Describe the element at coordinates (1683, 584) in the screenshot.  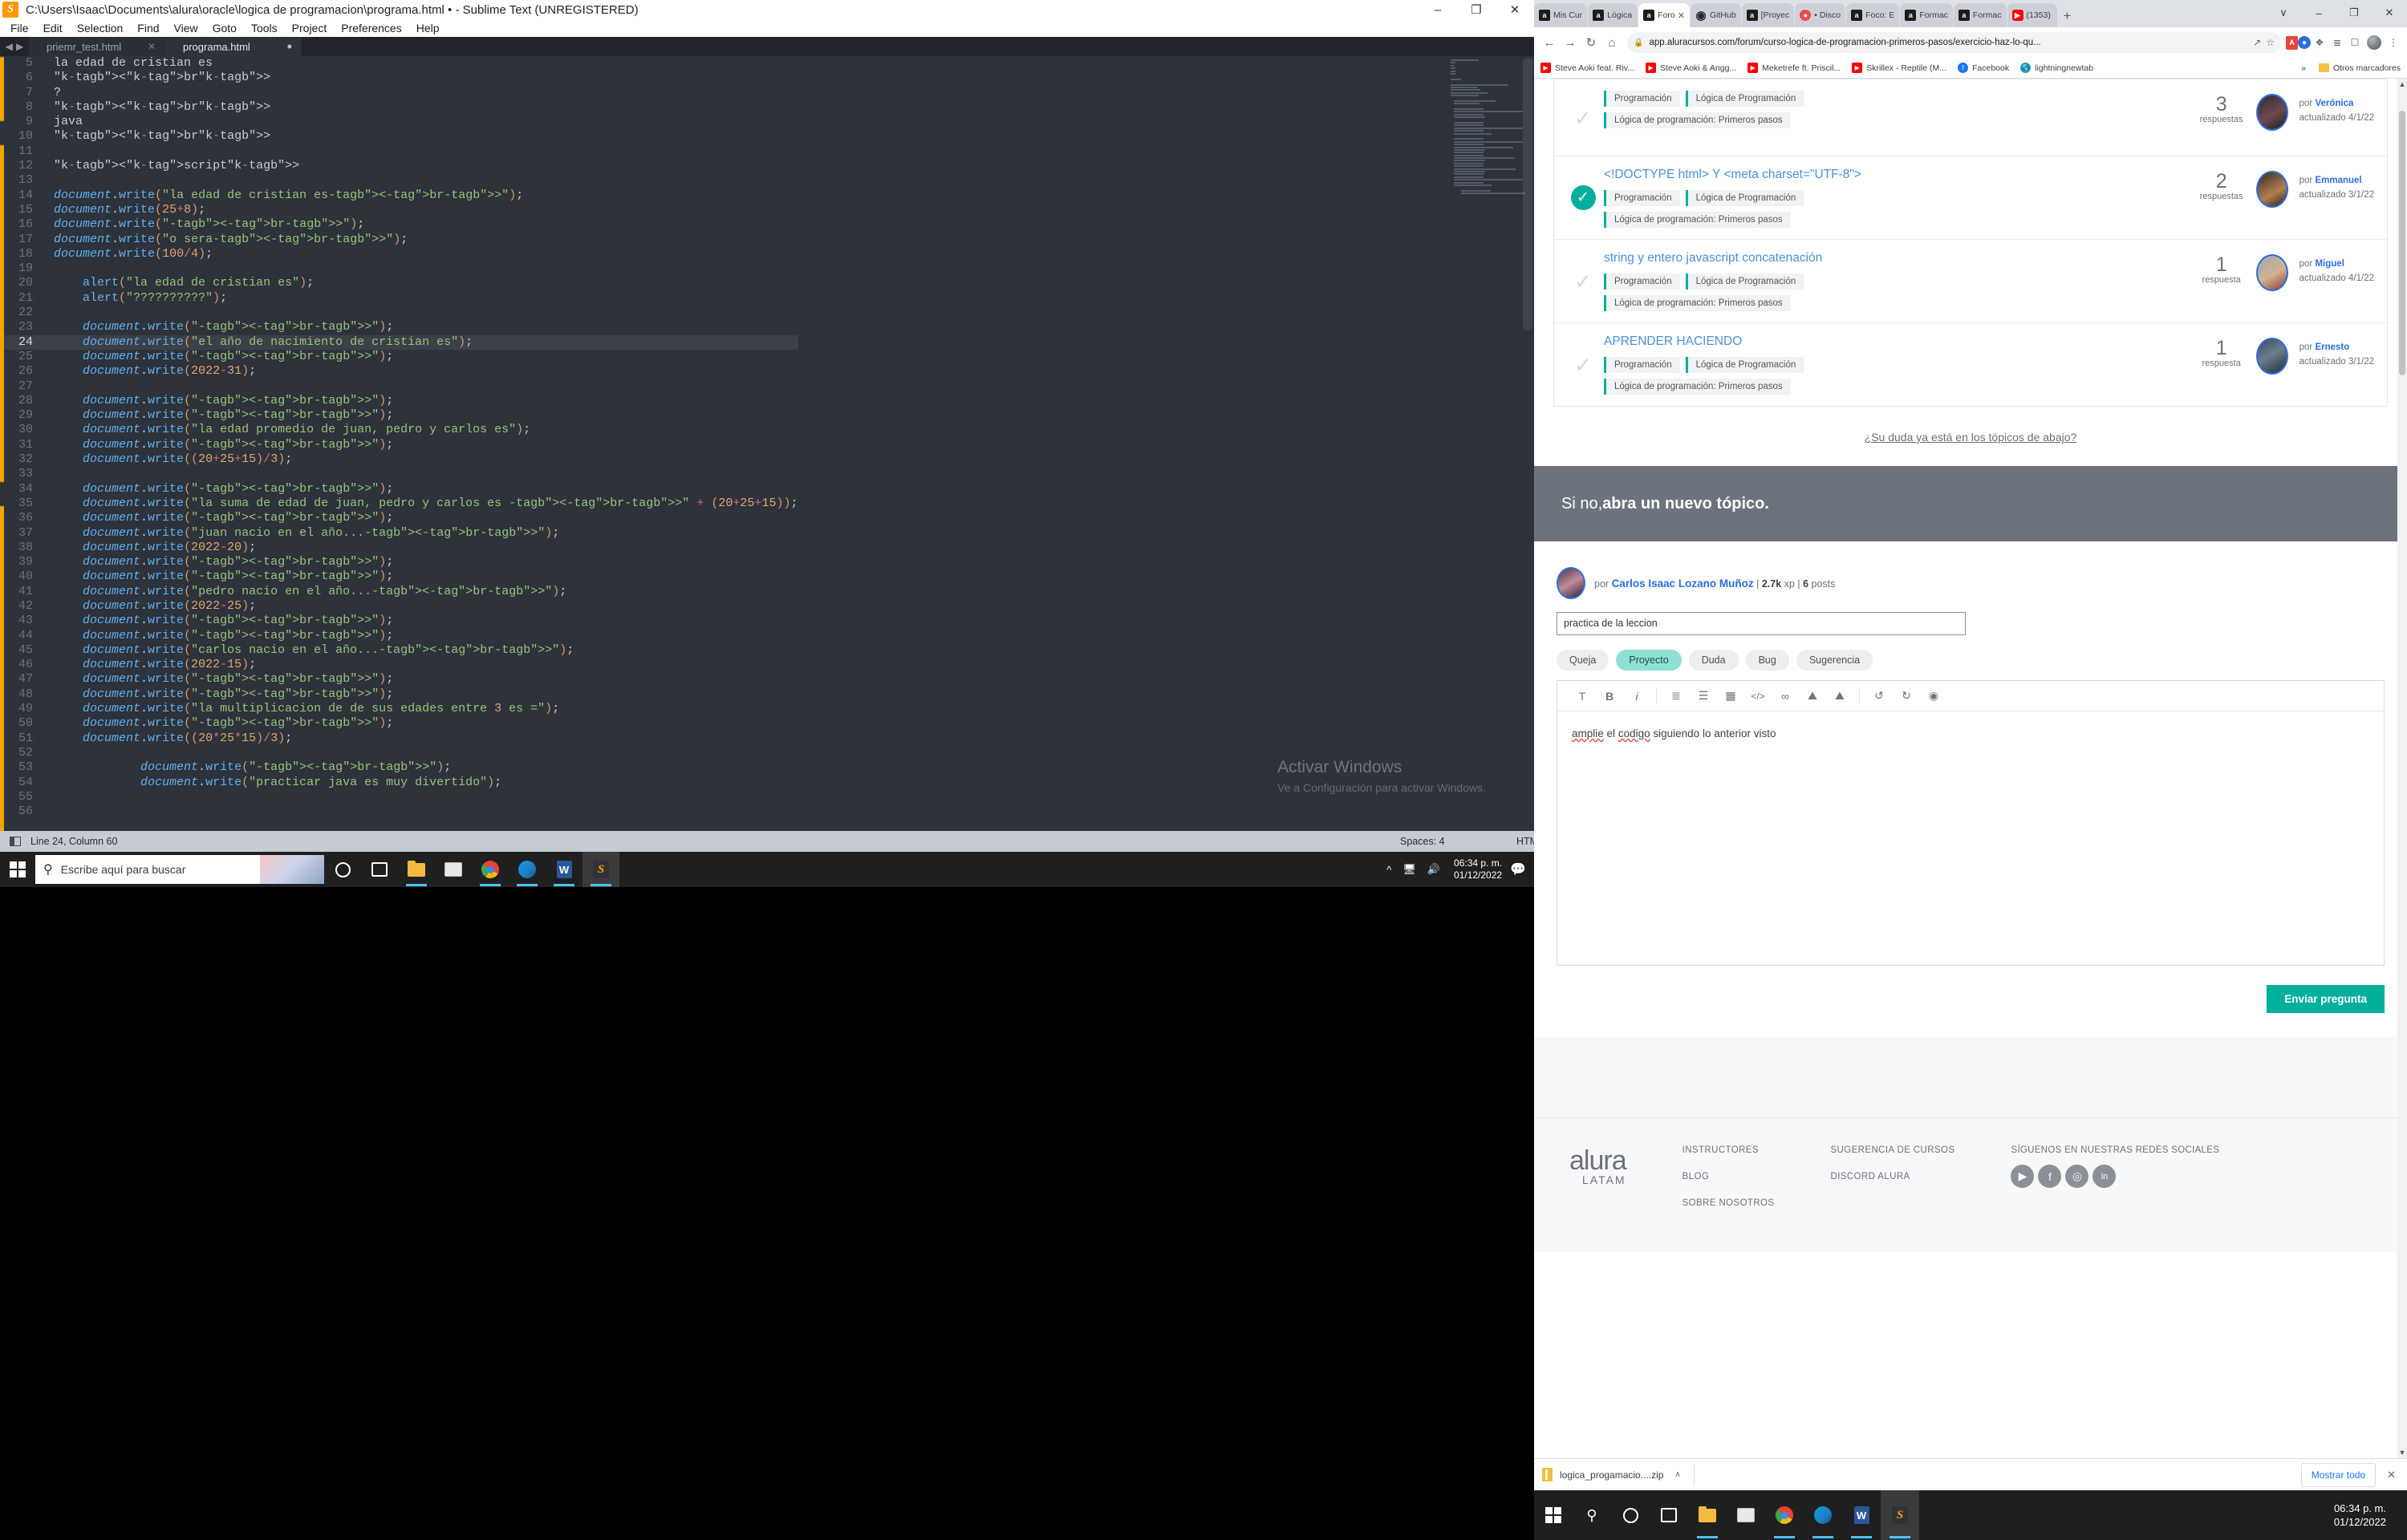
I see `poster-name: Carlos Isaac Lozano Muñoz` at that location.